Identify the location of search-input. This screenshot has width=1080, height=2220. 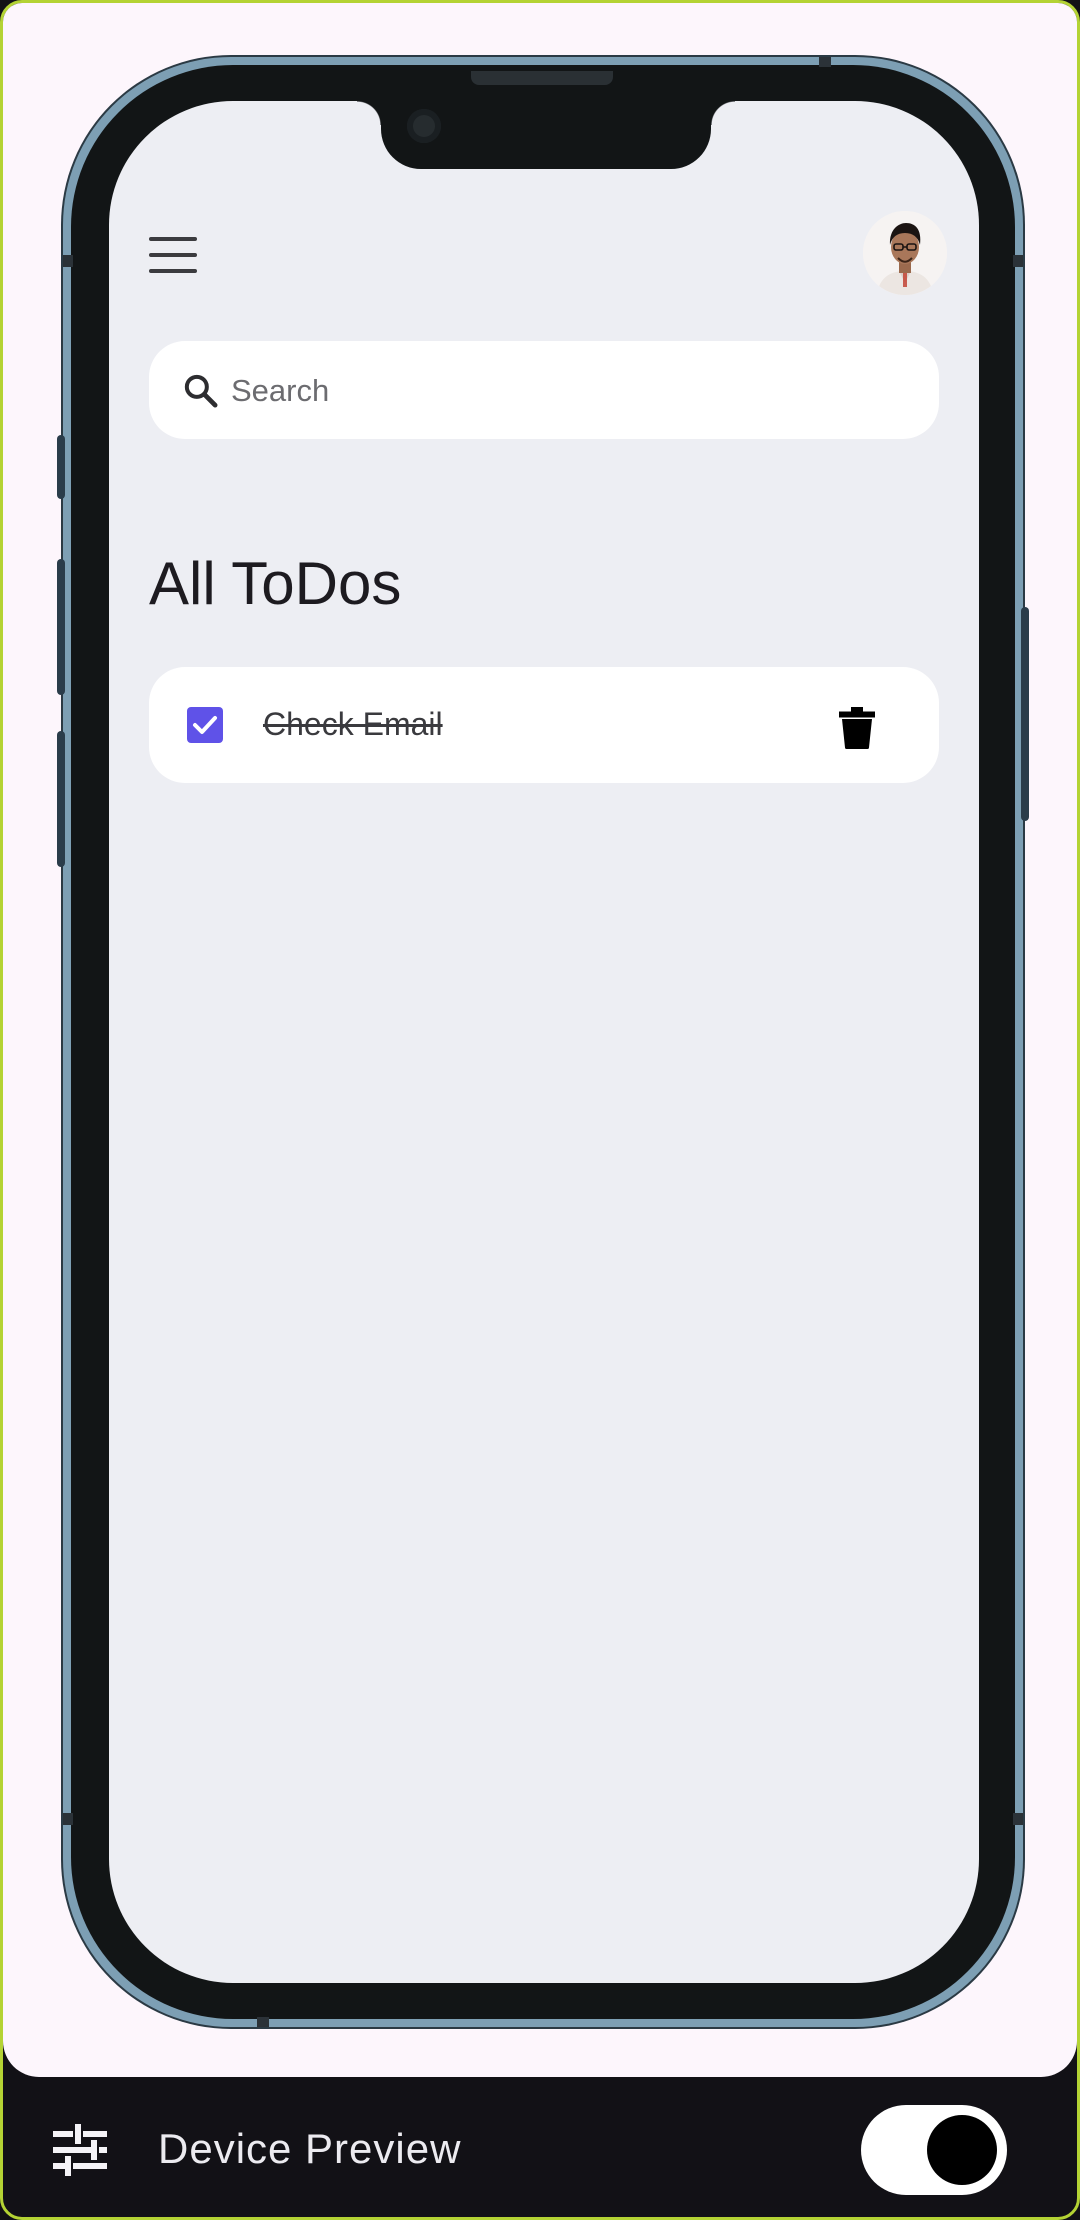
(551, 391).